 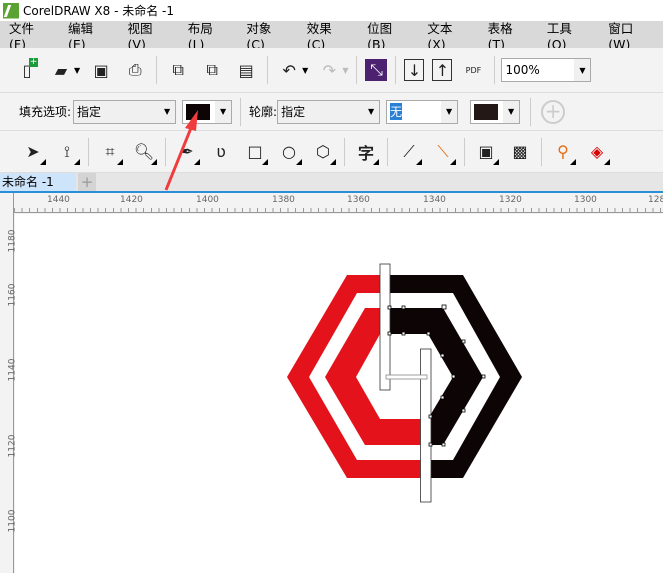 What do you see at coordinates (181, 150) in the screenshot?
I see `annotation-arrow` at bounding box center [181, 150].